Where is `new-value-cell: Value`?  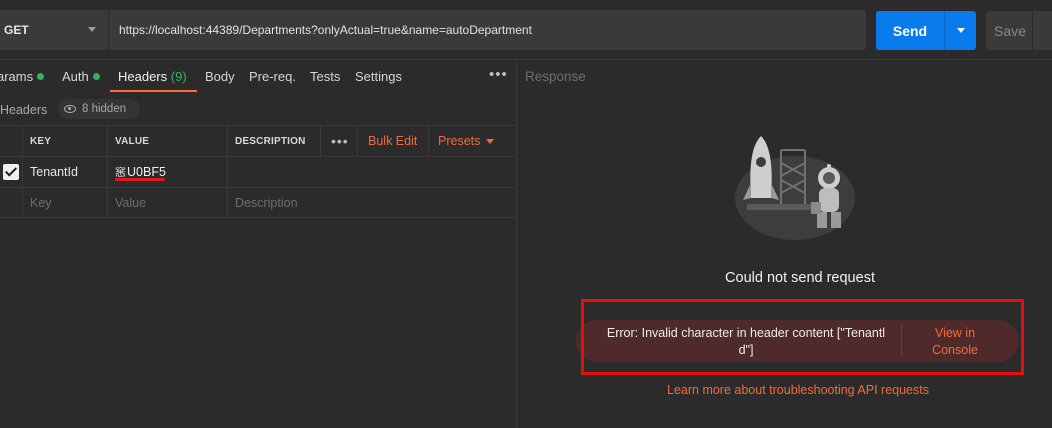 new-value-cell: Value is located at coordinates (167, 202).